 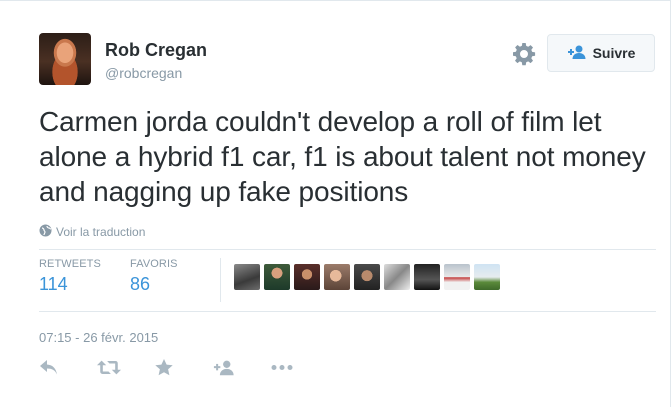 I want to click on follow-button: Suivre, so click(x=601, y=53).